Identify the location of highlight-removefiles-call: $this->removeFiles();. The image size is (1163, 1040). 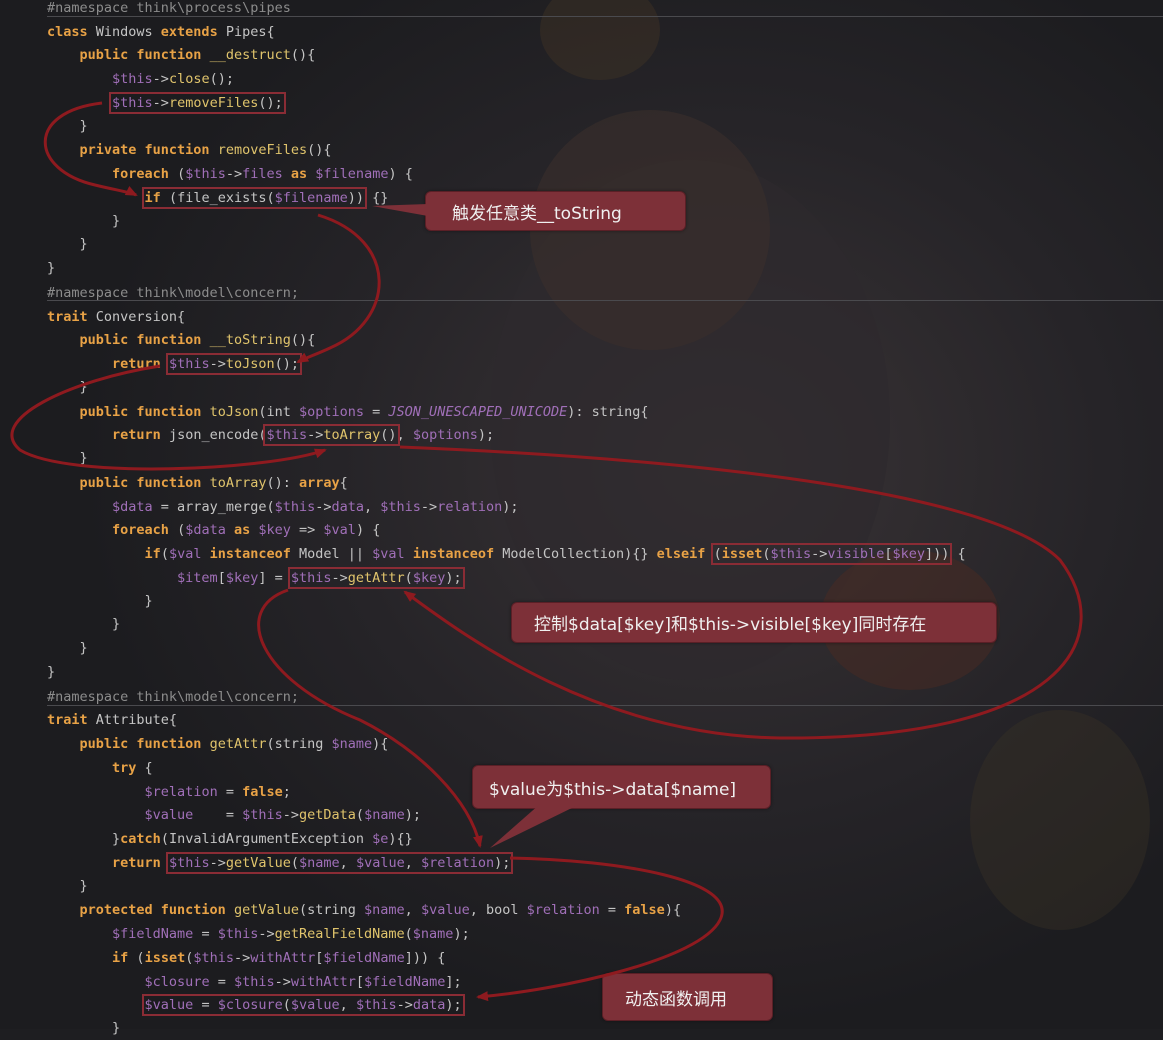
(197, 103).